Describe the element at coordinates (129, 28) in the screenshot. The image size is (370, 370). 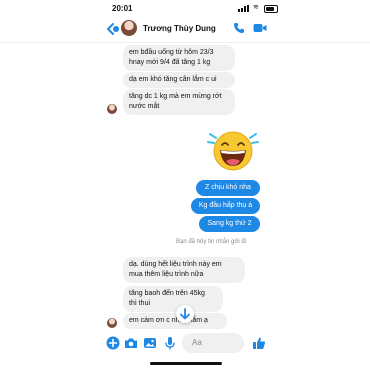
I see `contact-avatar` at that location.